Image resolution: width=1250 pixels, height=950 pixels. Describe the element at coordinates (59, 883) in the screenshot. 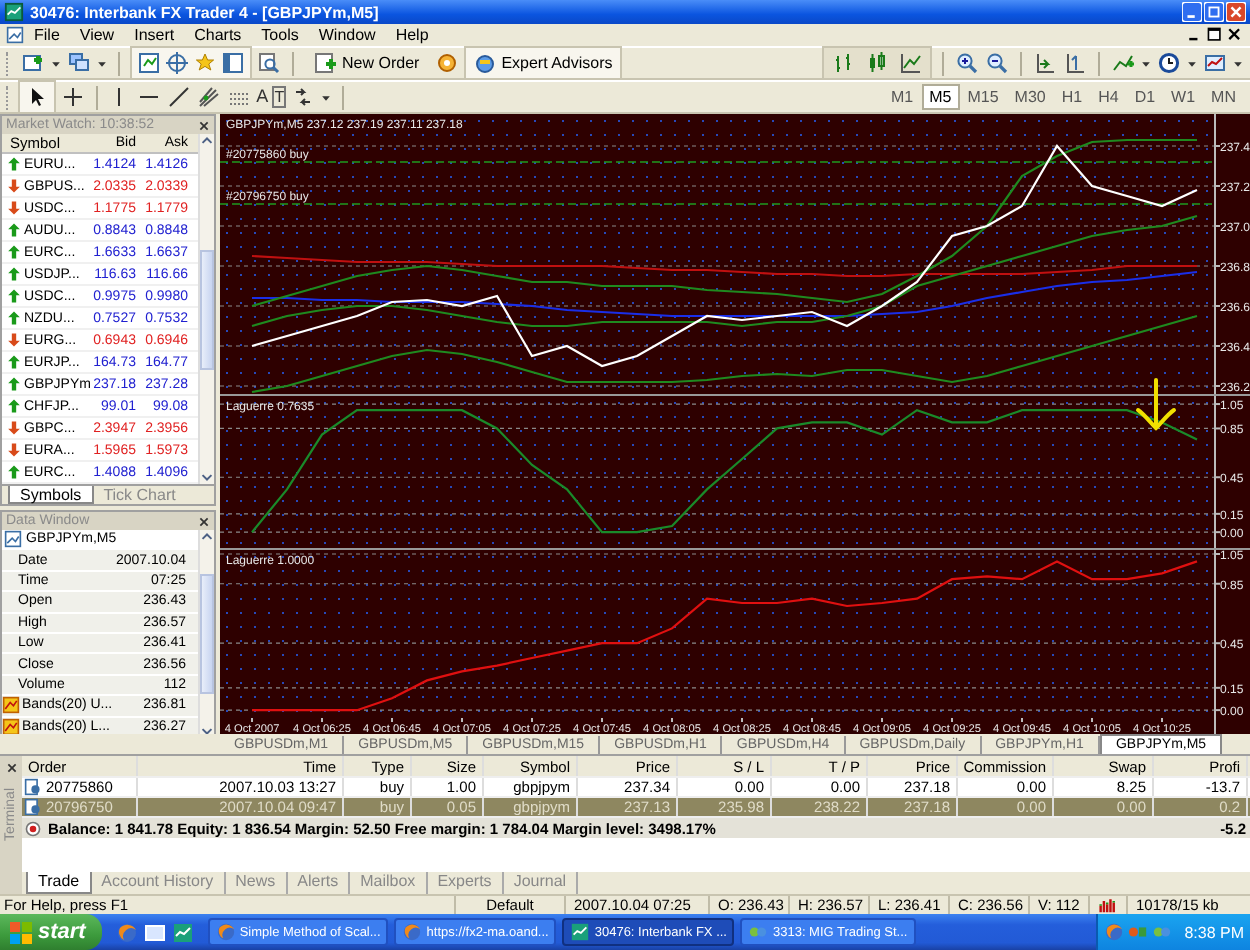

I see `tab: Trade` at that location.